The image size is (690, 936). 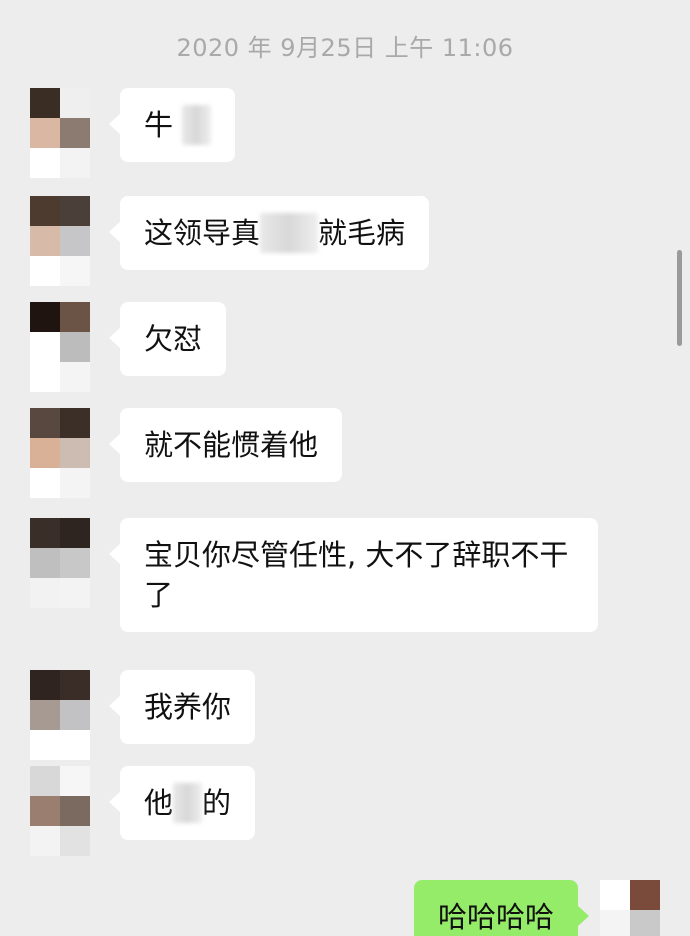 I want to click on message-row: 这领导真他妈就毛病, so click(x=230, y=241).